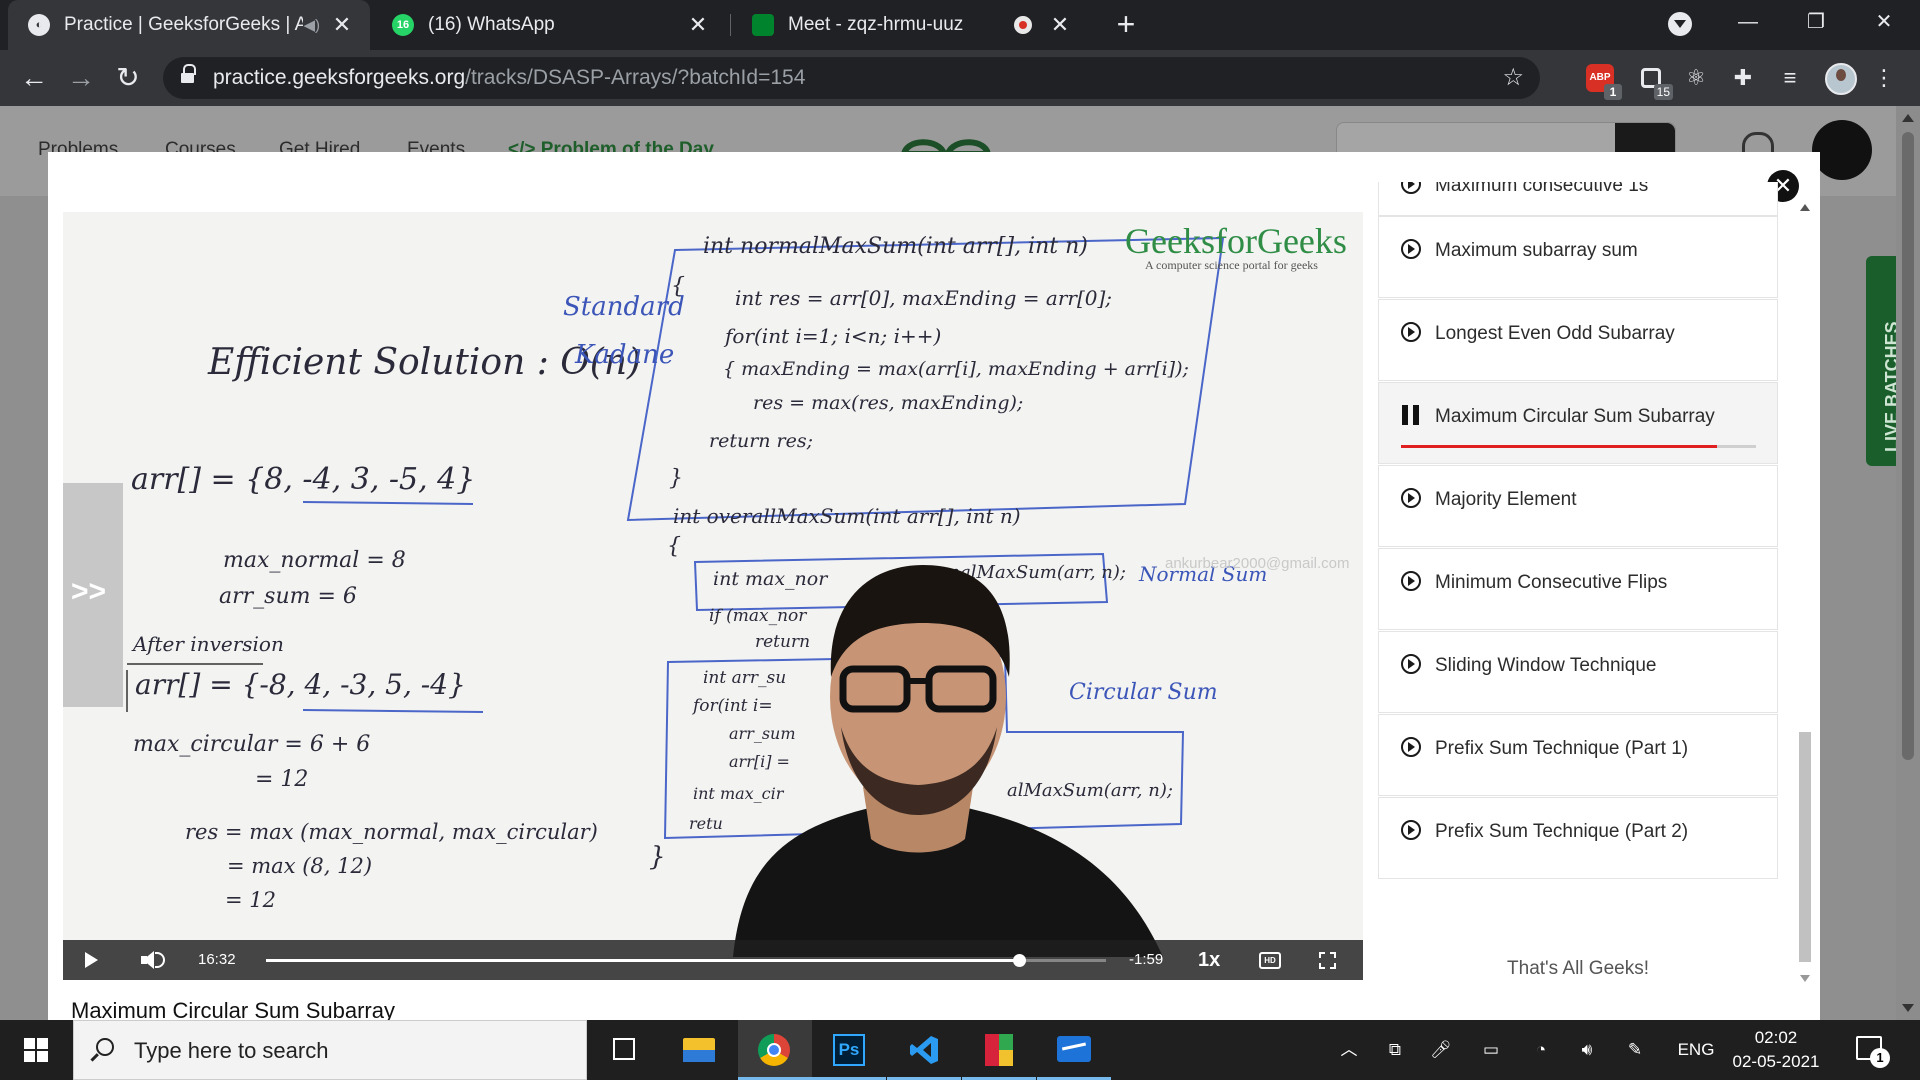 Image resolution: width=1920 pixels, height=1080 pixels. What do you see at coordinates (876, 24) in the screenshot?
I see `tab-title: Meet - zqz-hrmu-uuz` at bounding box center [876, 24].